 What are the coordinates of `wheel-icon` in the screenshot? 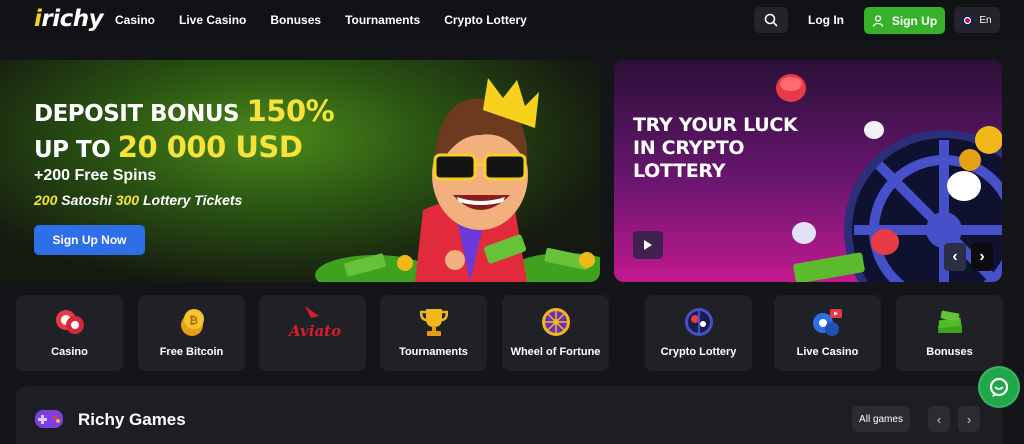 It's located at (555, 322).